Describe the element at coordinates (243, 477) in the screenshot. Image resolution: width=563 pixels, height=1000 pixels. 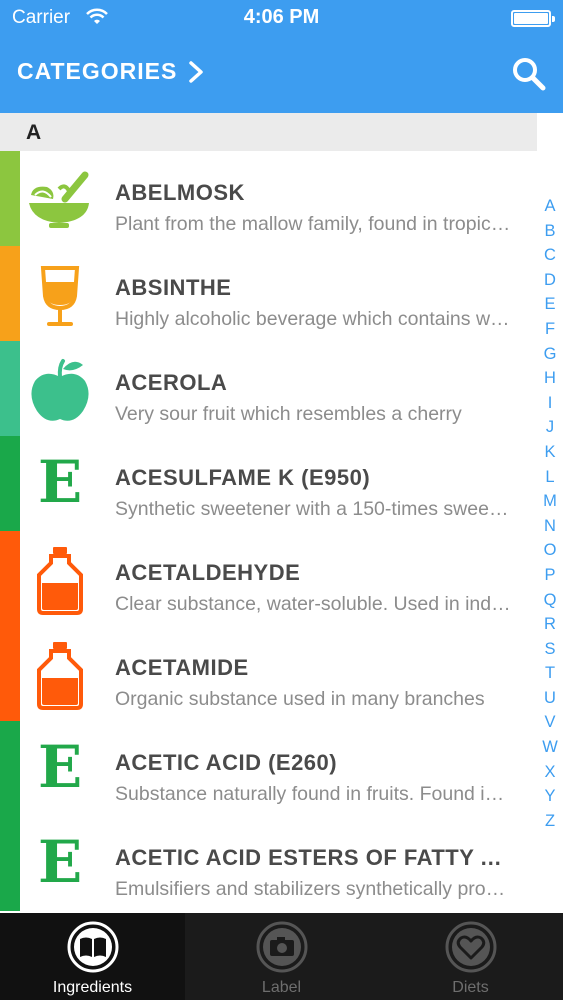
I see `item-title: ACESULFAME K (E950)` at that location.